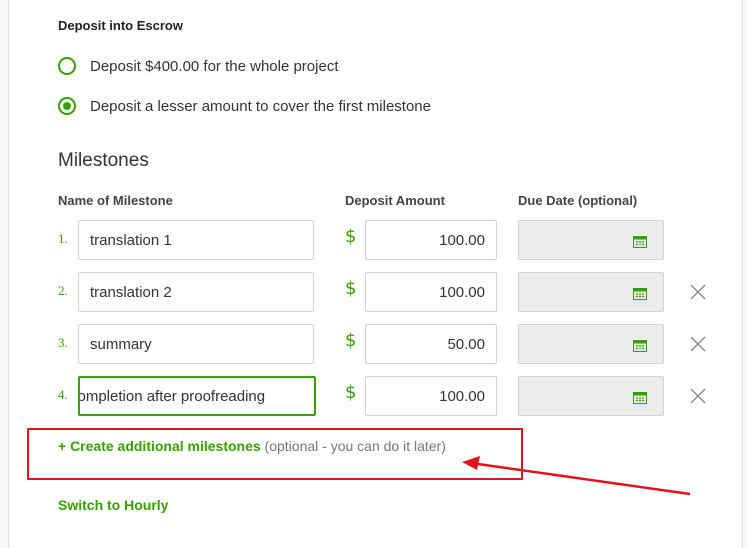 Image resolution: width=747 pixels, height=548 pixels. Describe the element at coordinates (115, 200) in the screenshot. I see `column-header-name: Name of Milestone` at that location.